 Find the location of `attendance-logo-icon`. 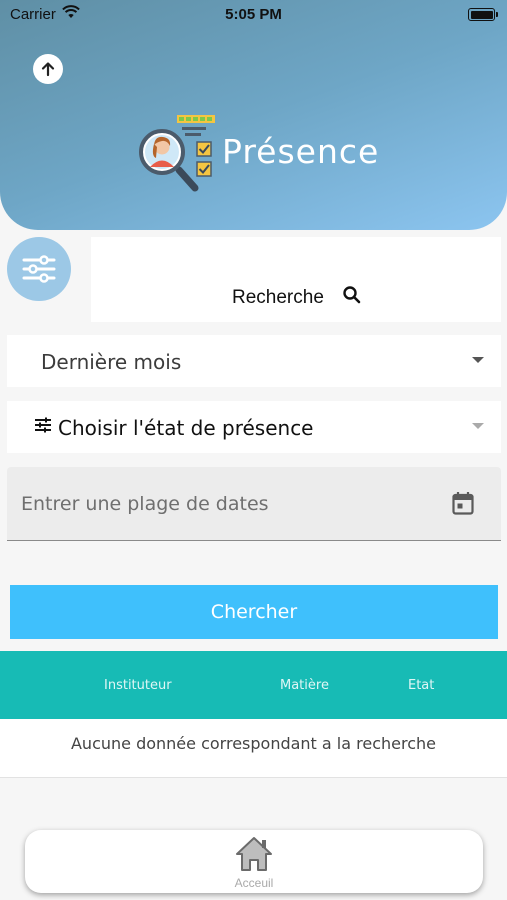

attendance-logo-icon is located at coordinates (177, 153).